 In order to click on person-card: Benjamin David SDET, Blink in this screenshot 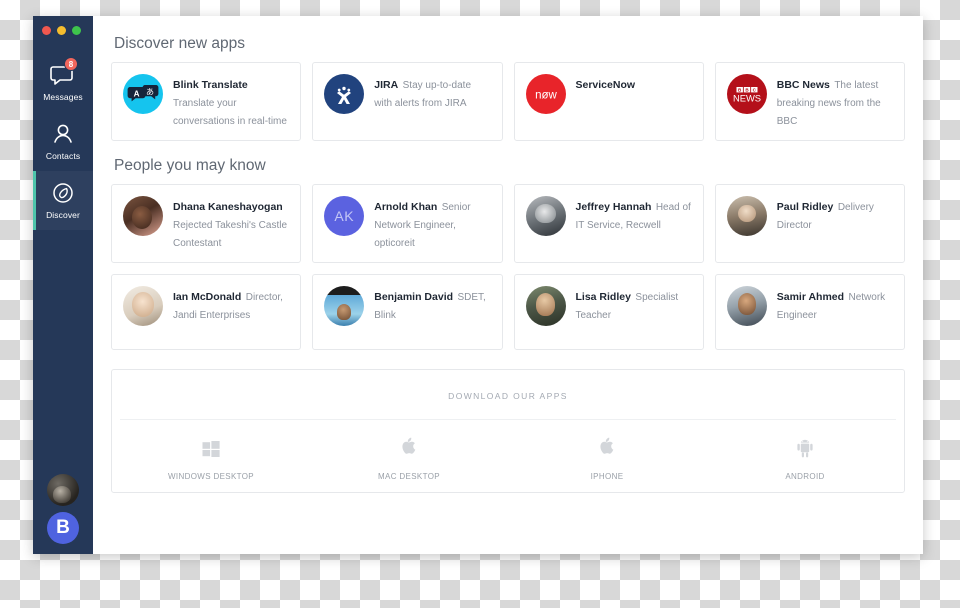, I will do `click(407, 312)`.